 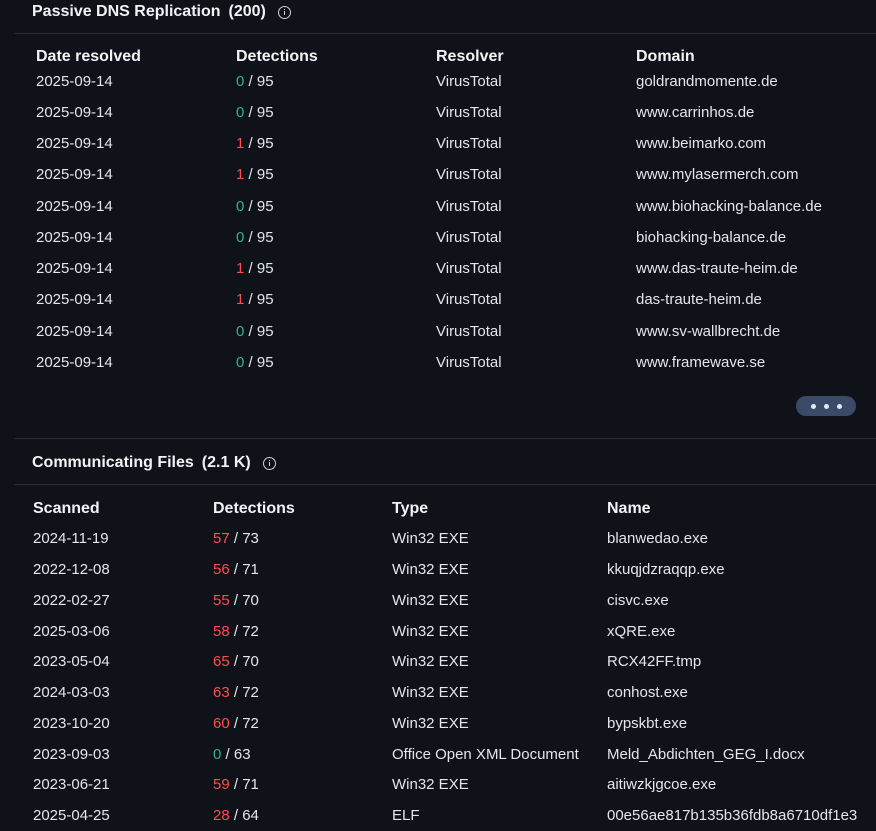 What do you see at coordinates (657, 538) in the screenshot?
I see `file-name-link: blanwedao.exe` at bounding box center [657, 538].